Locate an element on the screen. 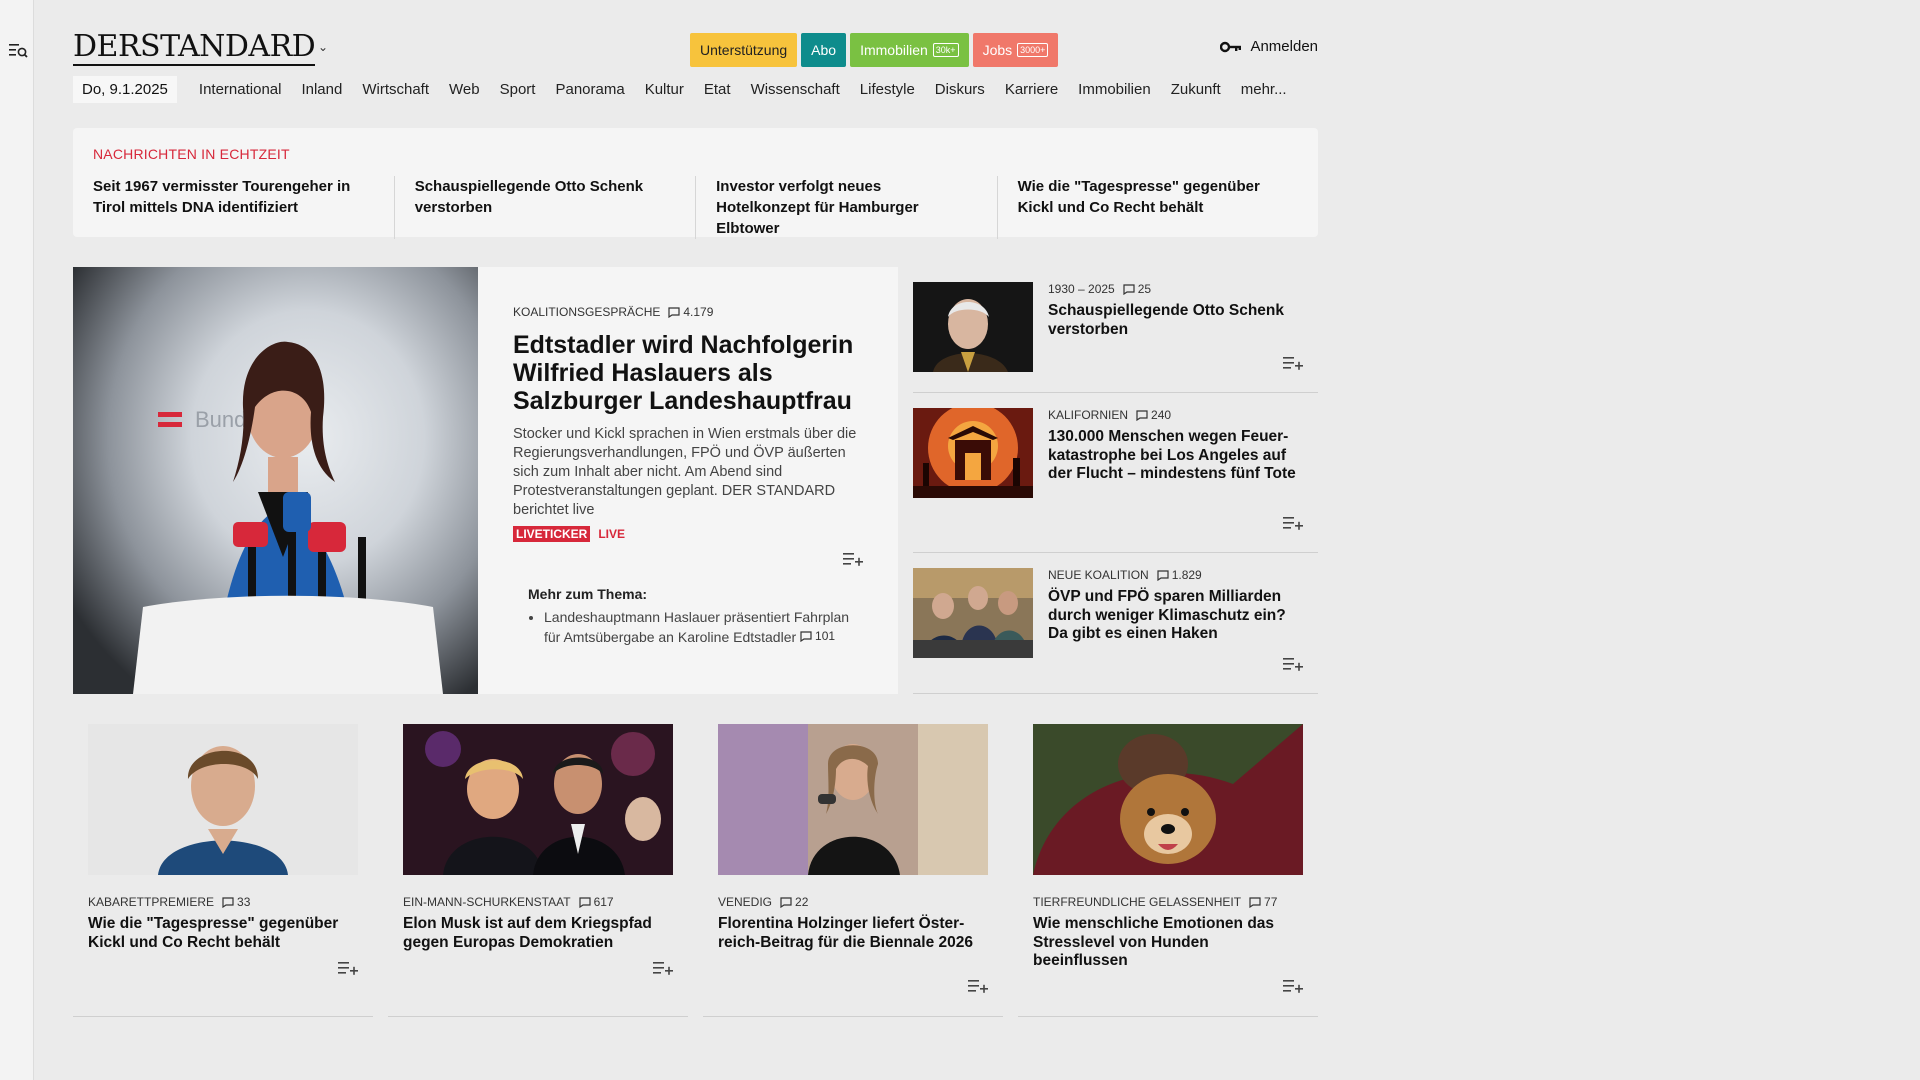  nav-item-karriere: Karriere is located at coordinates (1031, 89).